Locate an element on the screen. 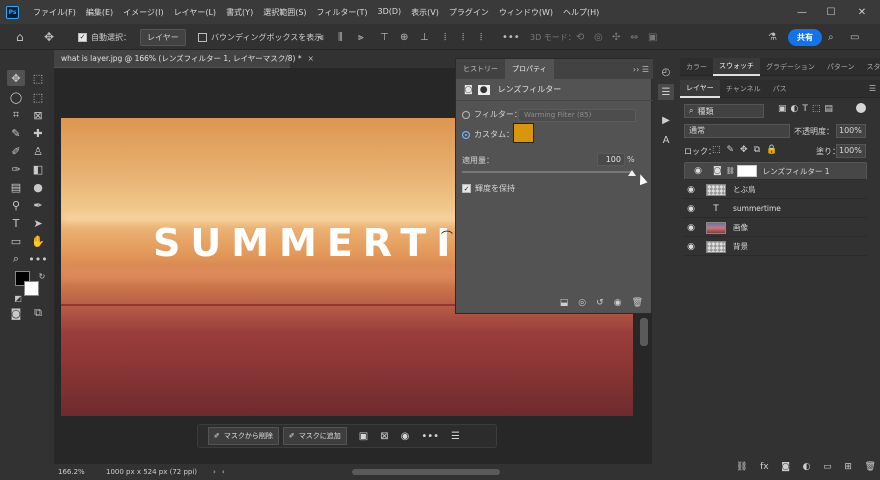  link-layers-icon: ⛓ is located at coordinates (741, 469).